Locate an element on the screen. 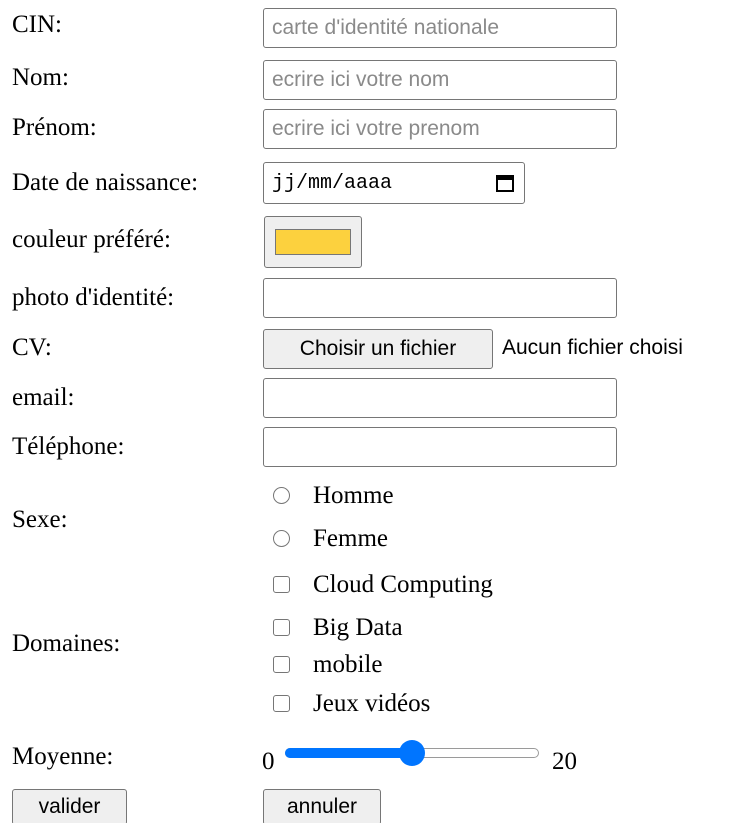 Image resolution: width=735 pixels, height=823 pixels. telephone-input is located at coordinates (440, 447).